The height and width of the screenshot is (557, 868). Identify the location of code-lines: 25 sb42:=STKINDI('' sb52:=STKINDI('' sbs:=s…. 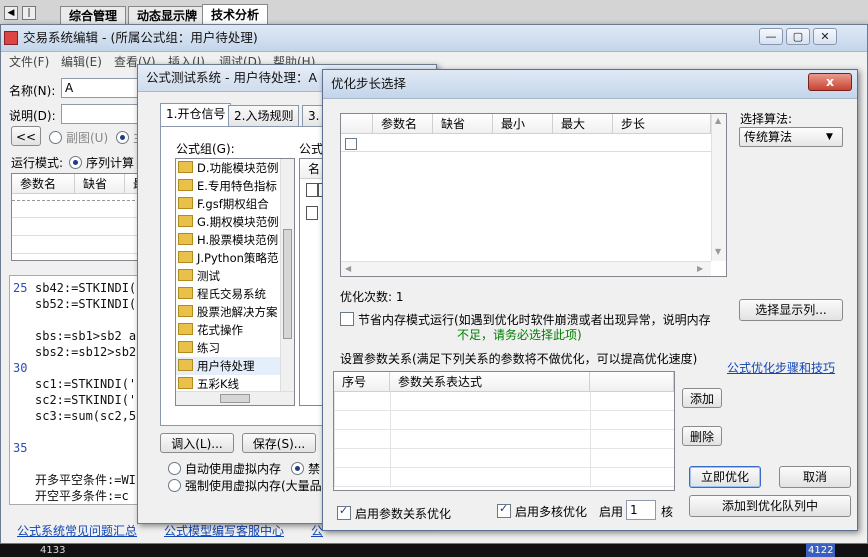
(84, 390).